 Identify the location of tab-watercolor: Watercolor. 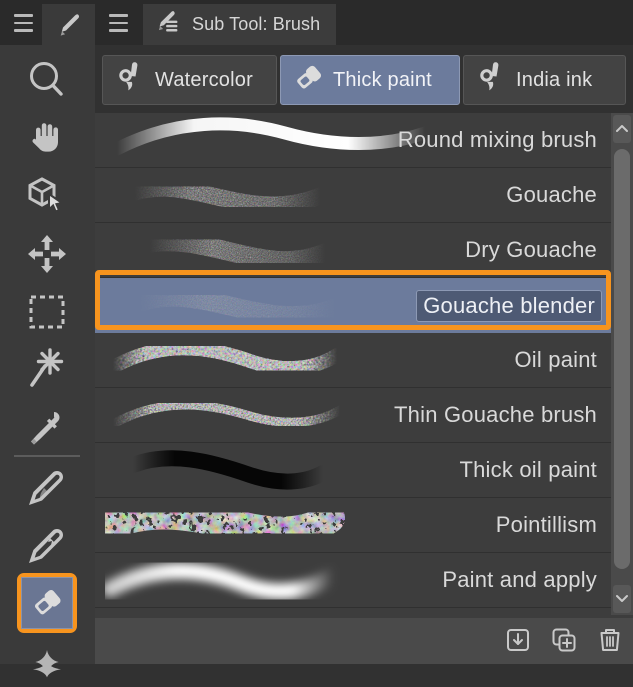
(189, 80).